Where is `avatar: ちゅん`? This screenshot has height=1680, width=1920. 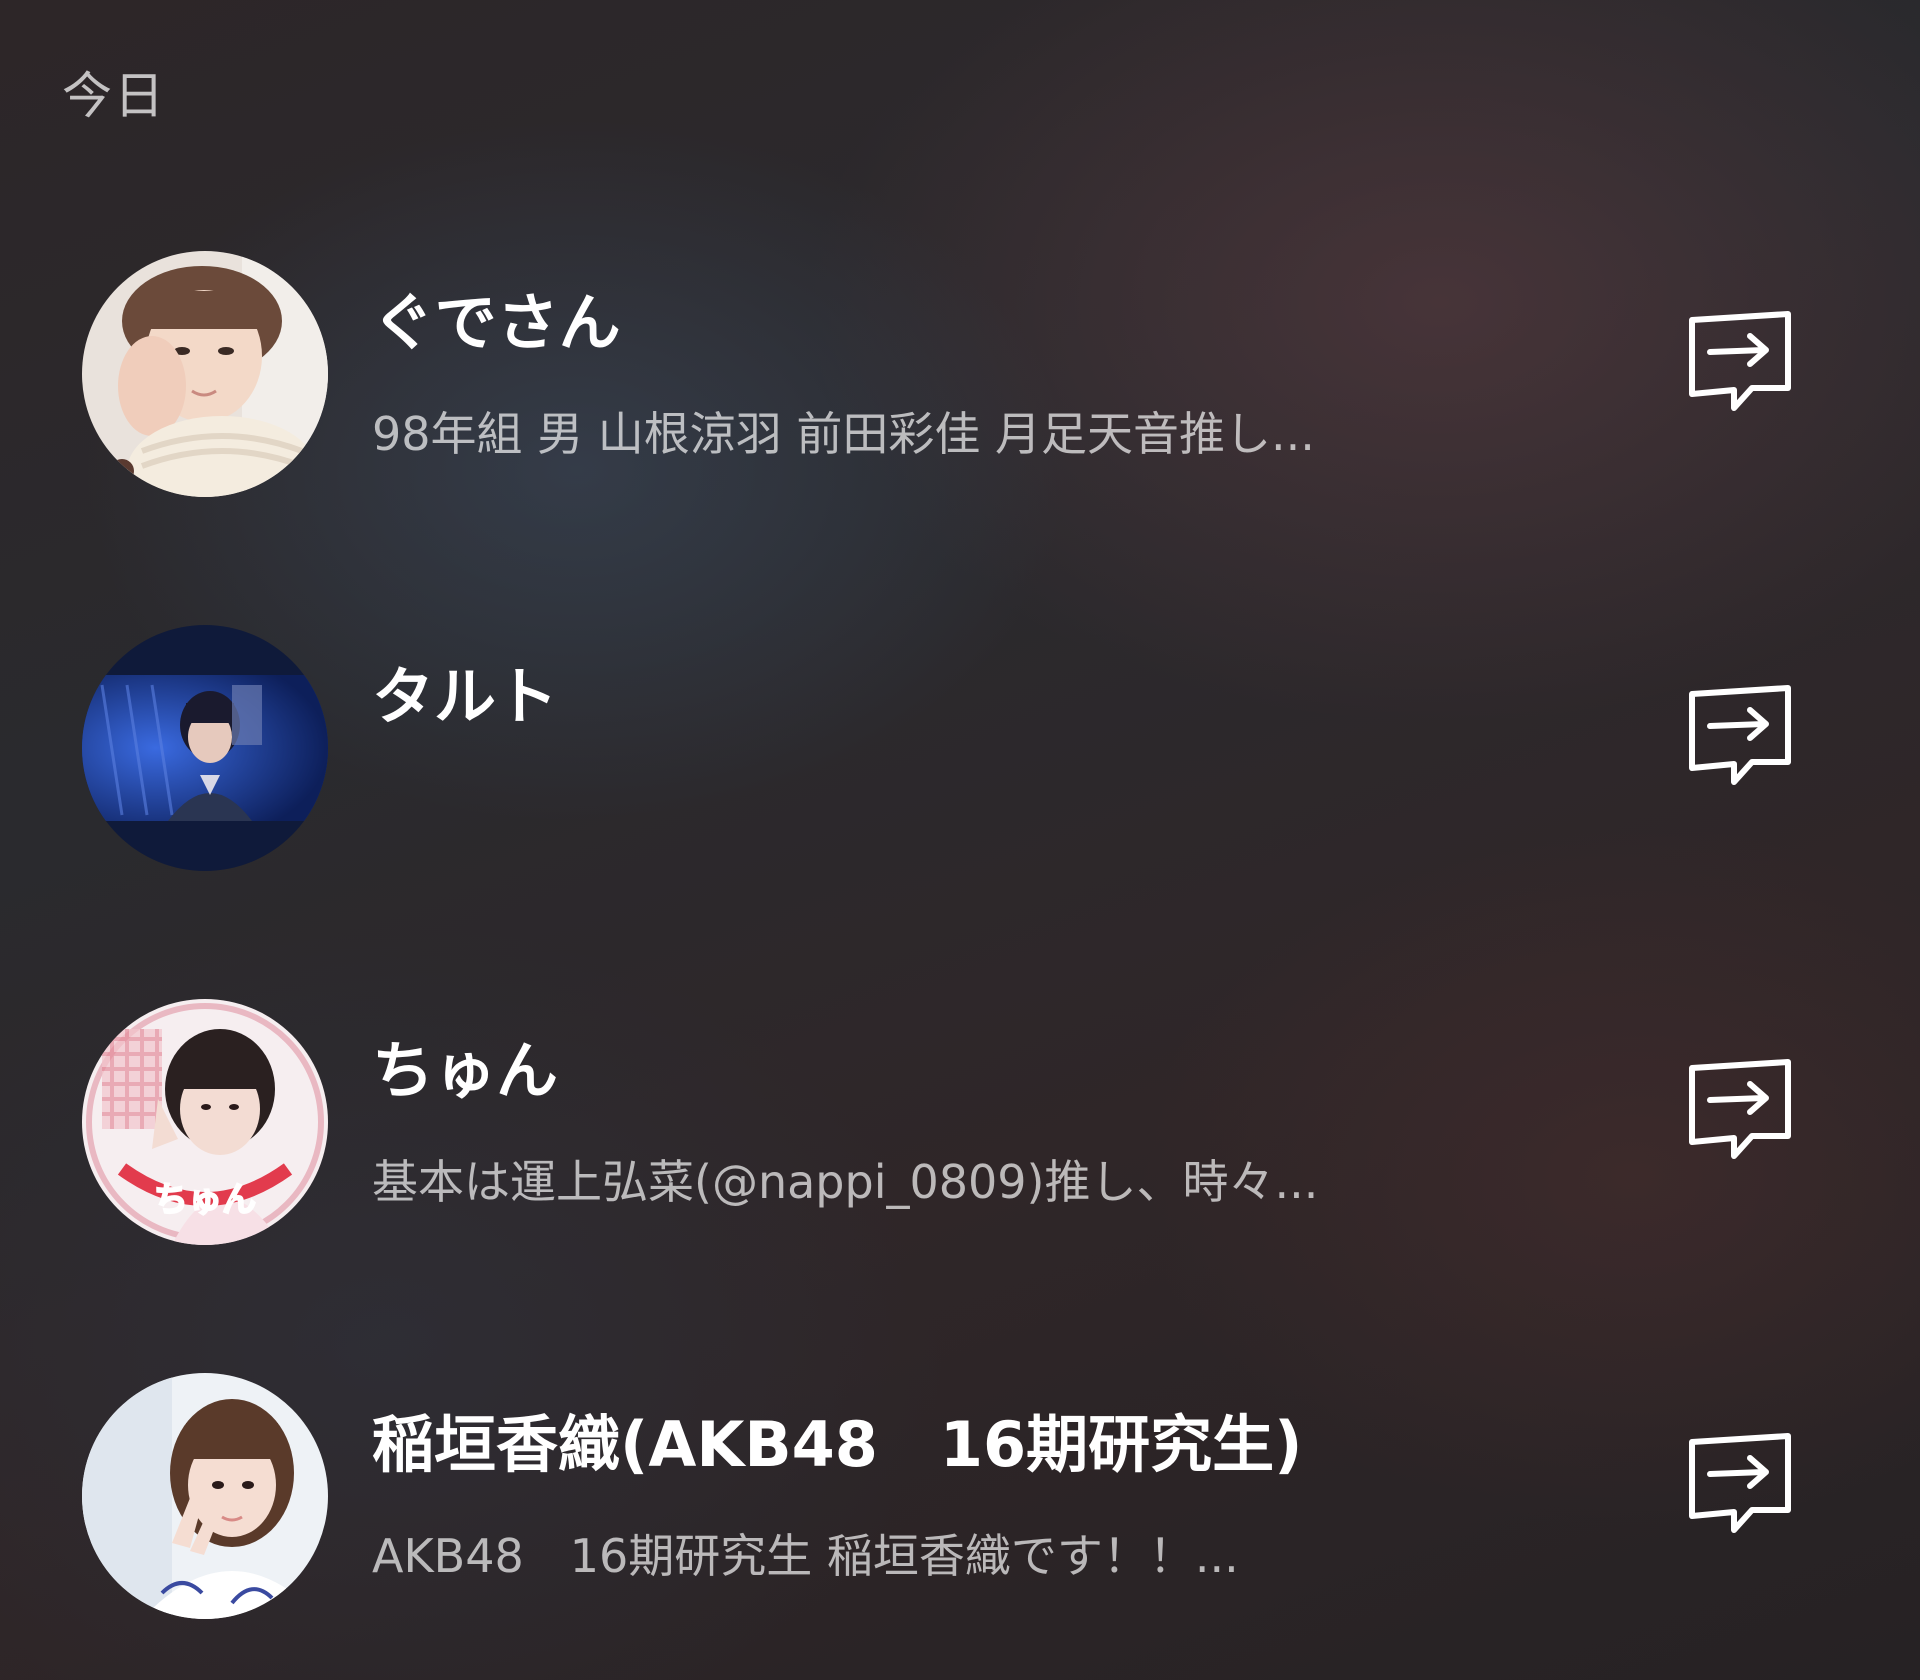
avatar: ちゅん is located at coordinates (205, 1122).